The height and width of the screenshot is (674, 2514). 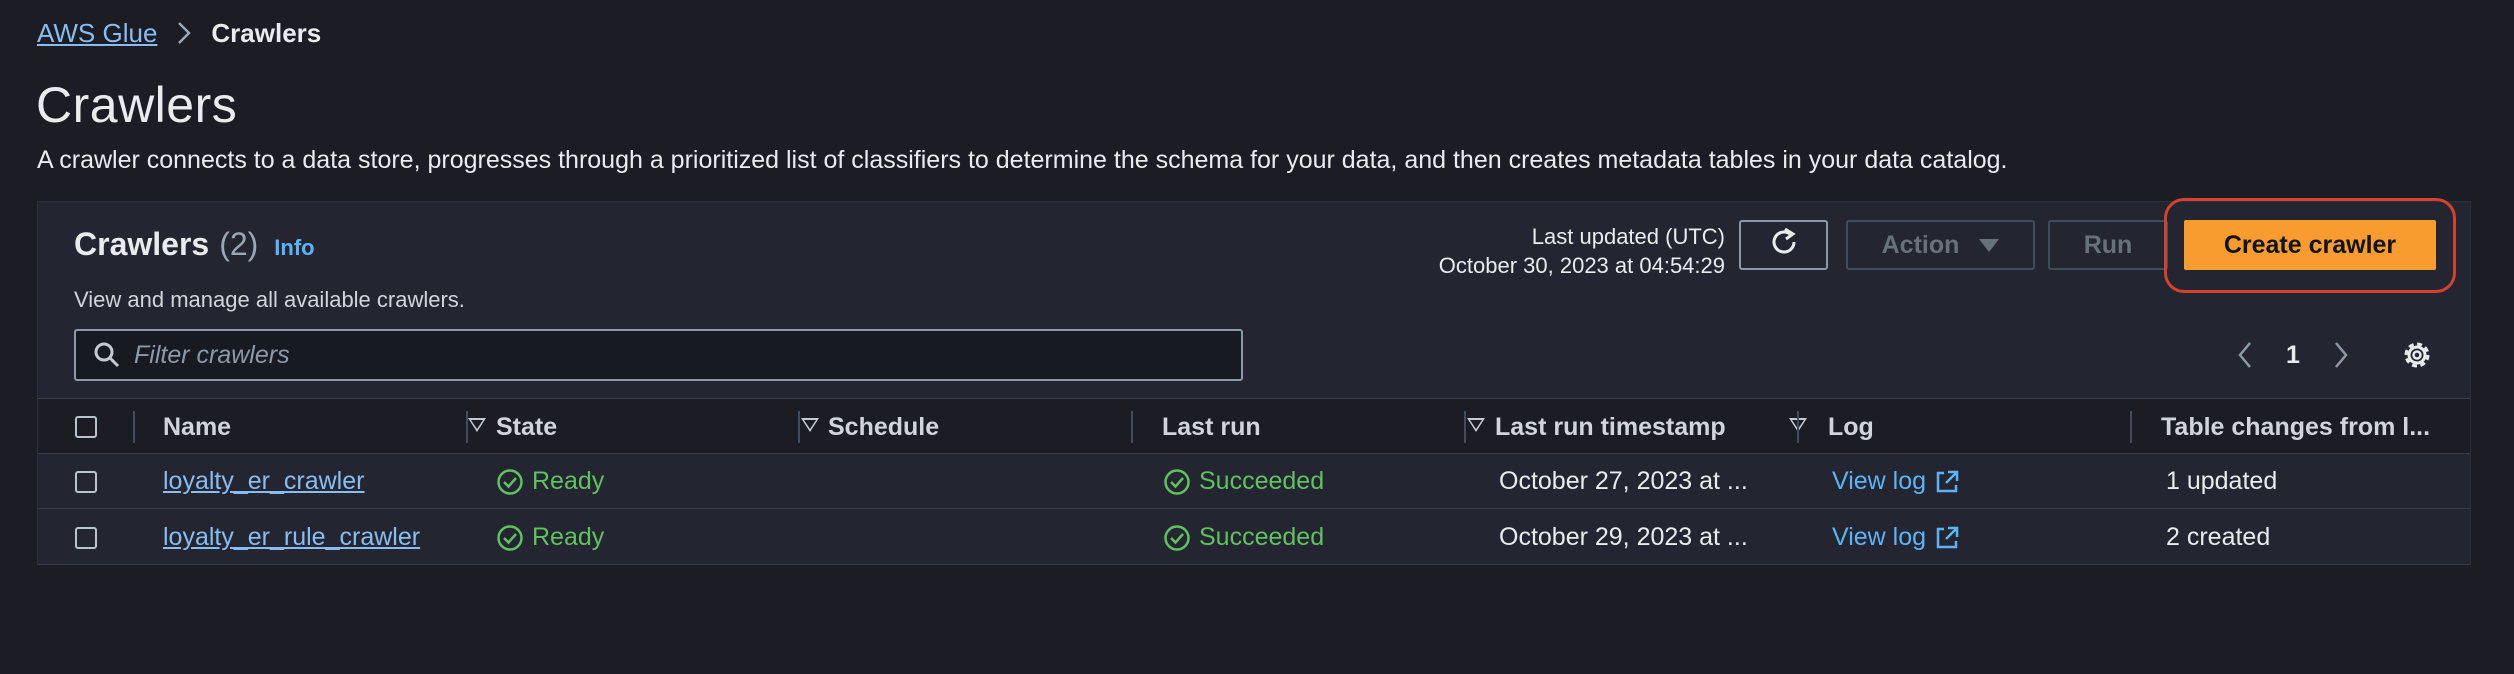 I want to click on breadcrumb-current: Crawlers, so click(x=266, y=32).